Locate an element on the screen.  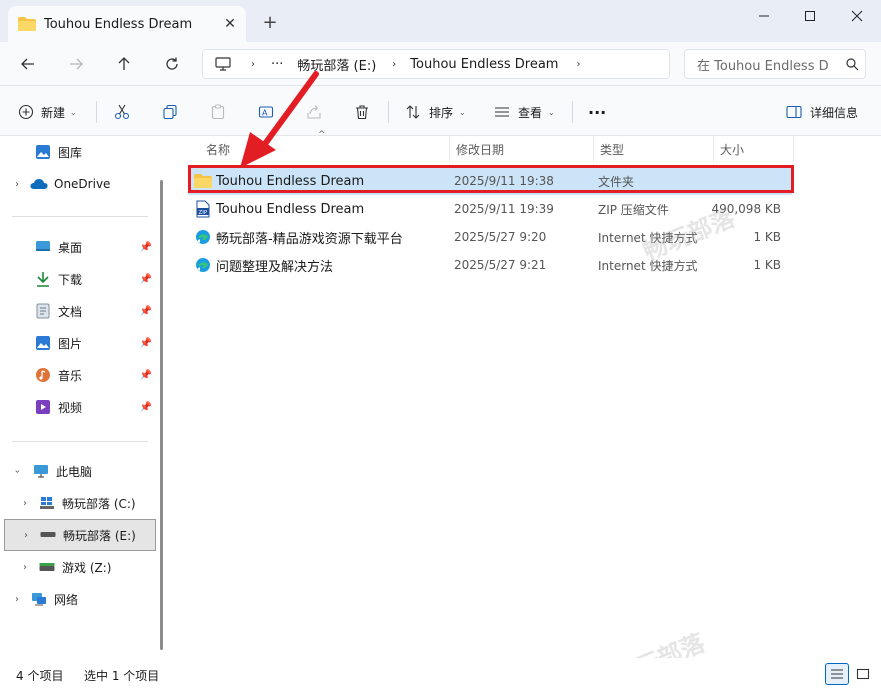
tiles-view-button is located at coordinates (863, 674).